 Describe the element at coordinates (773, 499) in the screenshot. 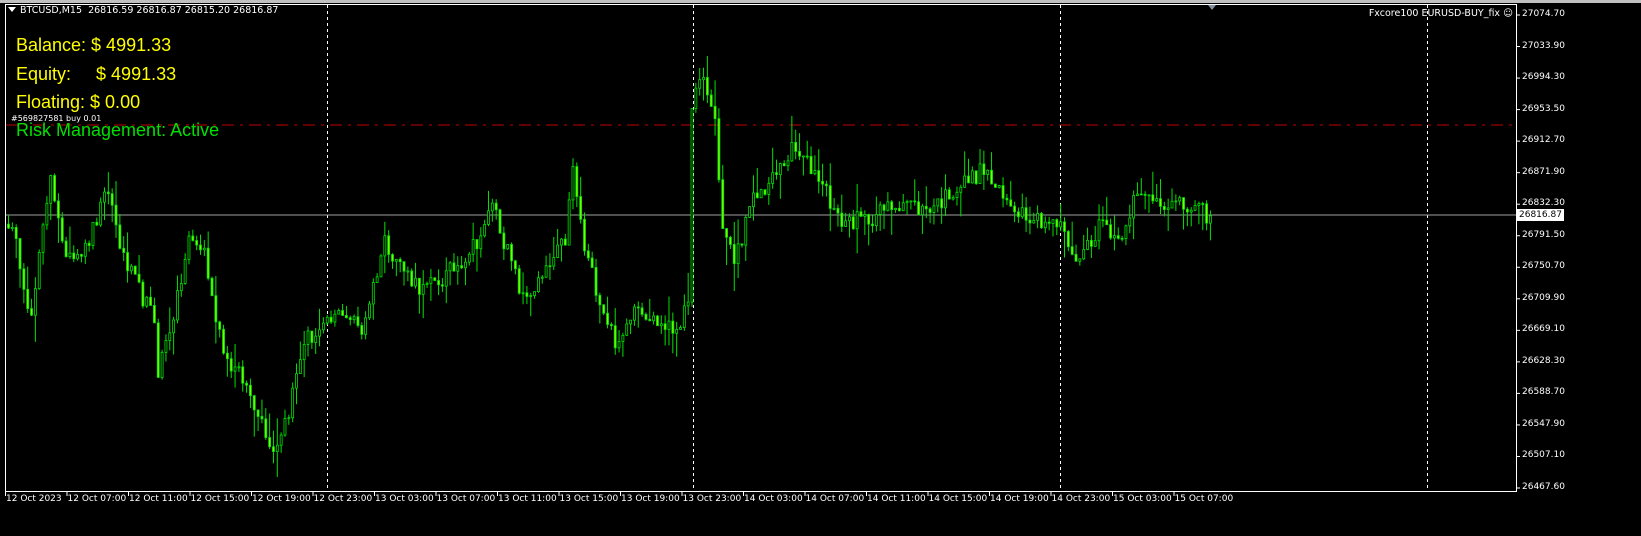

I see `time-tick-label: 14 Oct 03:00` at that location.